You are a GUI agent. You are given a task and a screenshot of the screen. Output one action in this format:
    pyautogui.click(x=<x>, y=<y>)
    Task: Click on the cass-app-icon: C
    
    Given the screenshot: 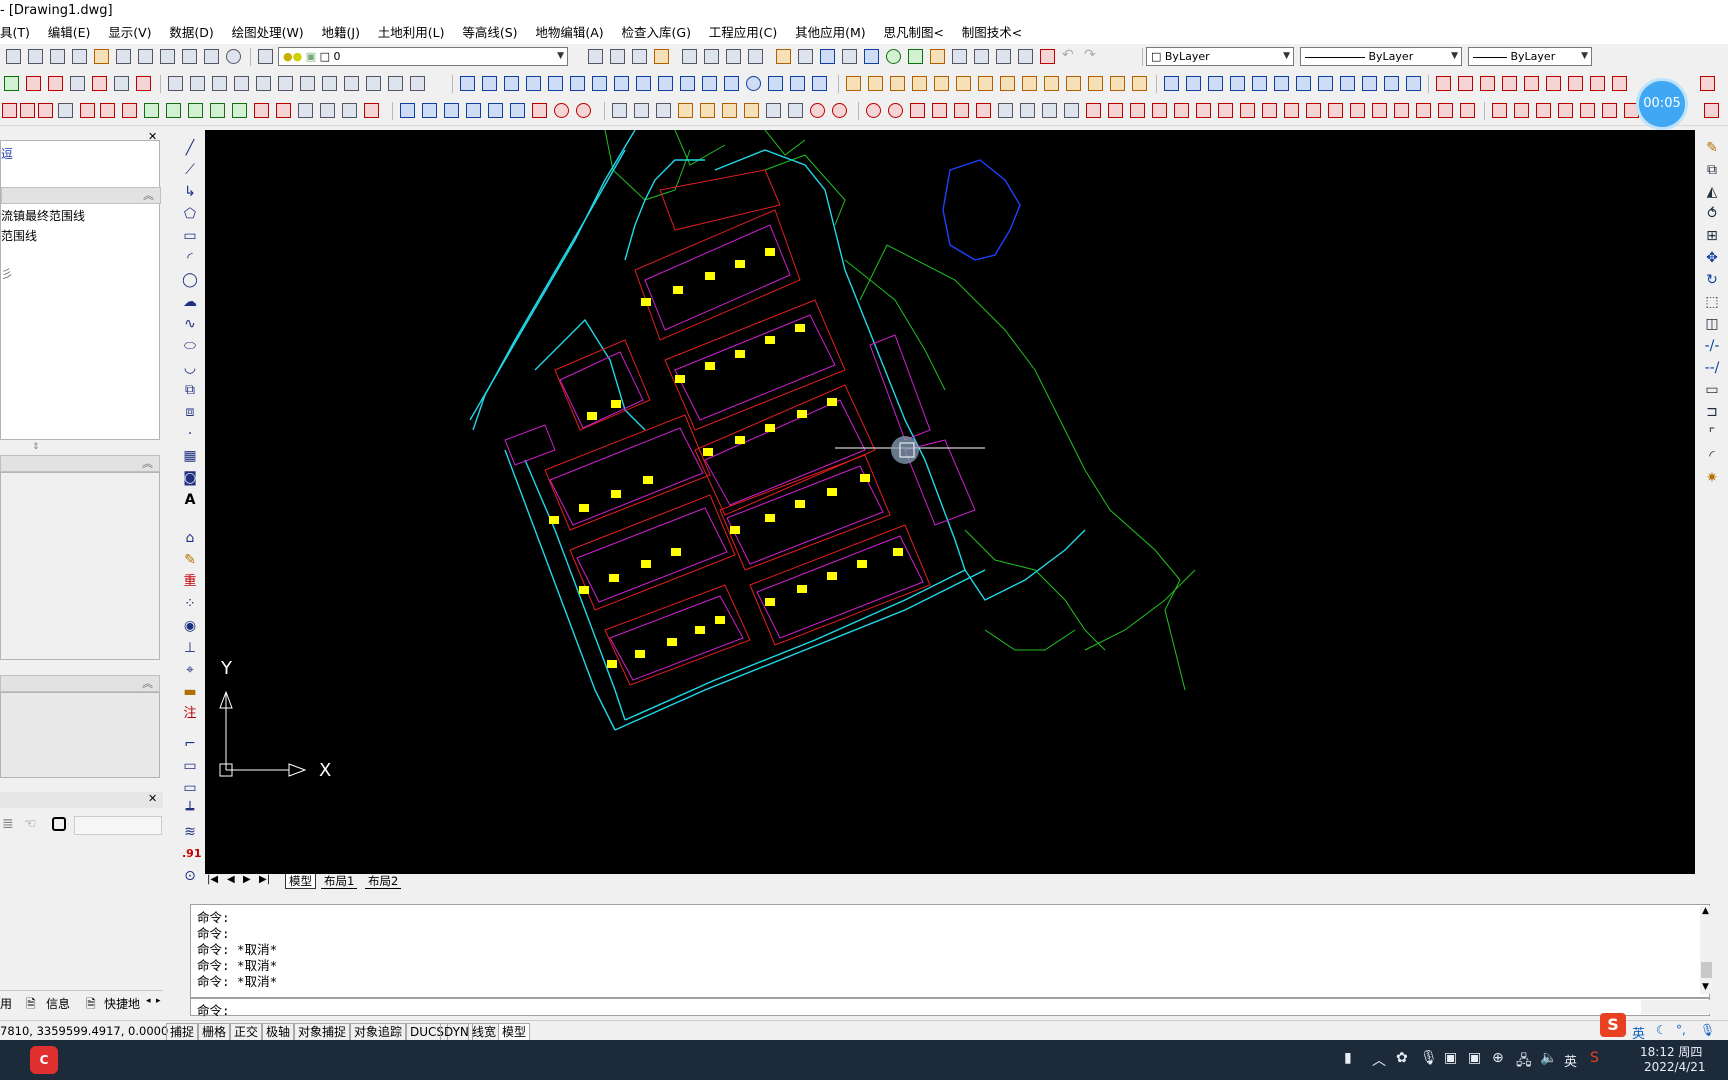 What is the action you would take?
    pyautogui.click(x=44, y=1060)
    